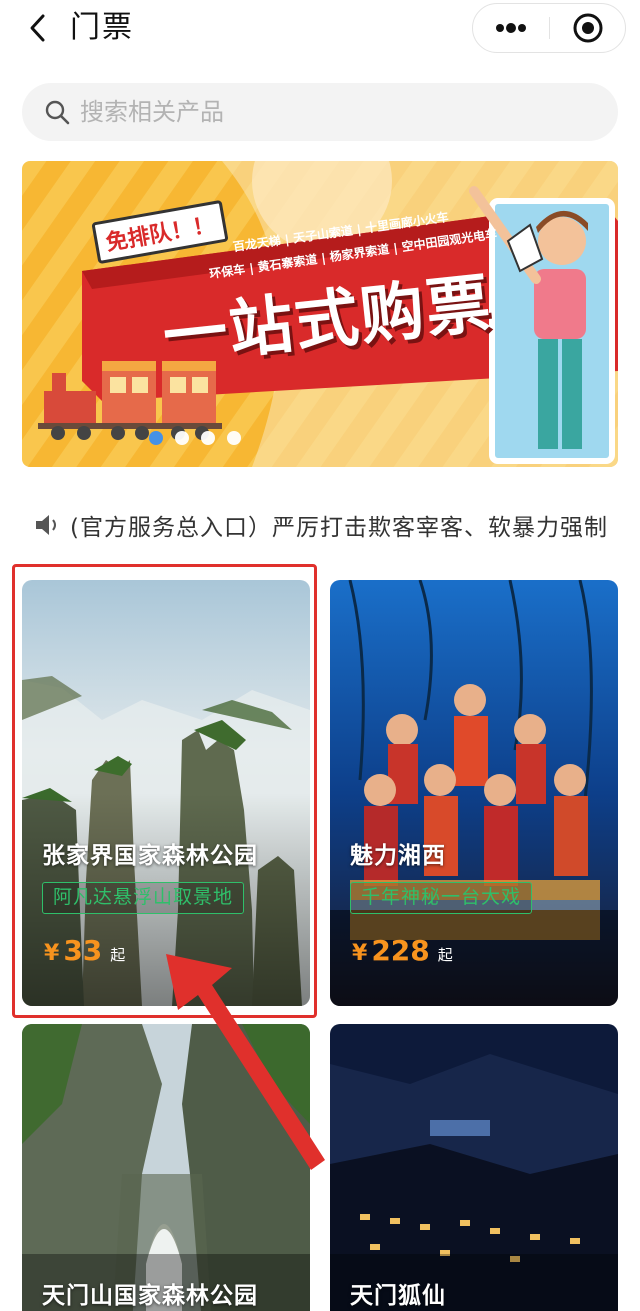  What do you see at coordinates (320, 438) in the screenshot?
I see `banner-pagination` at bounding box center [320, 438].